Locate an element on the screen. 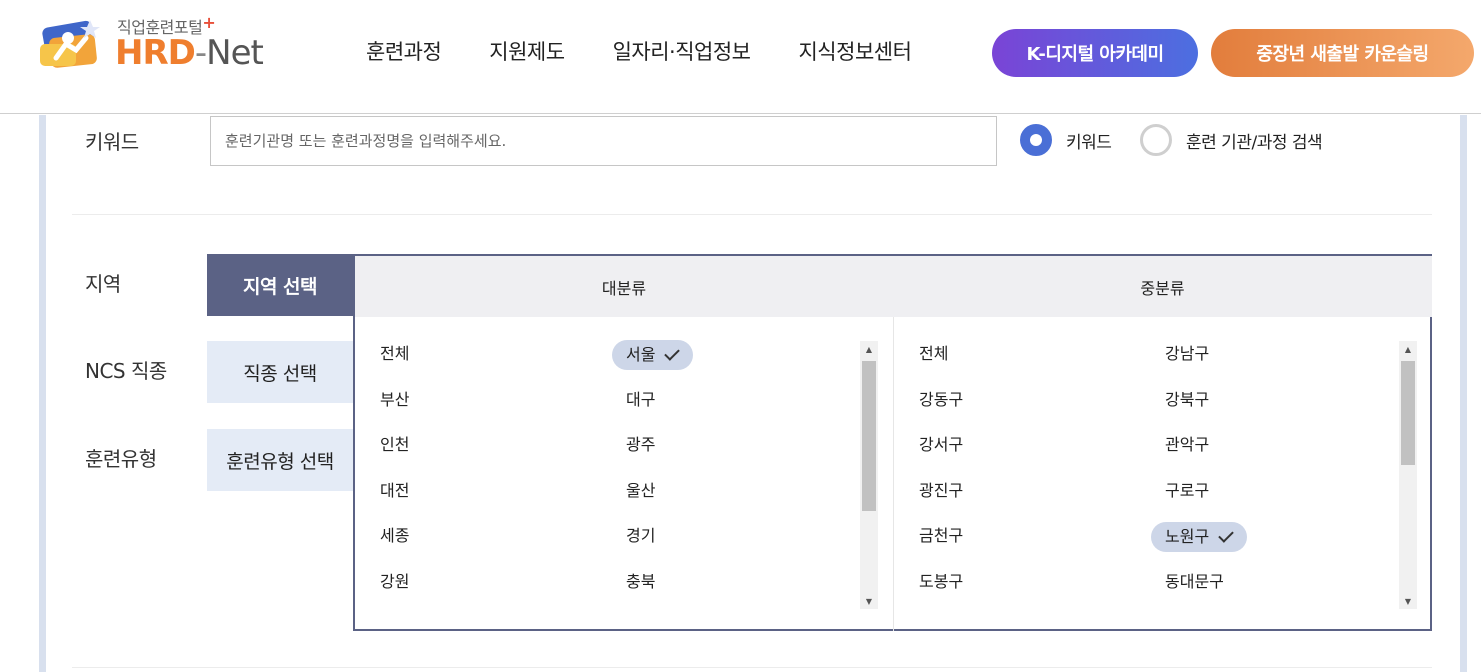  list-item: 강남구 is located at coordinates (1187, 354).